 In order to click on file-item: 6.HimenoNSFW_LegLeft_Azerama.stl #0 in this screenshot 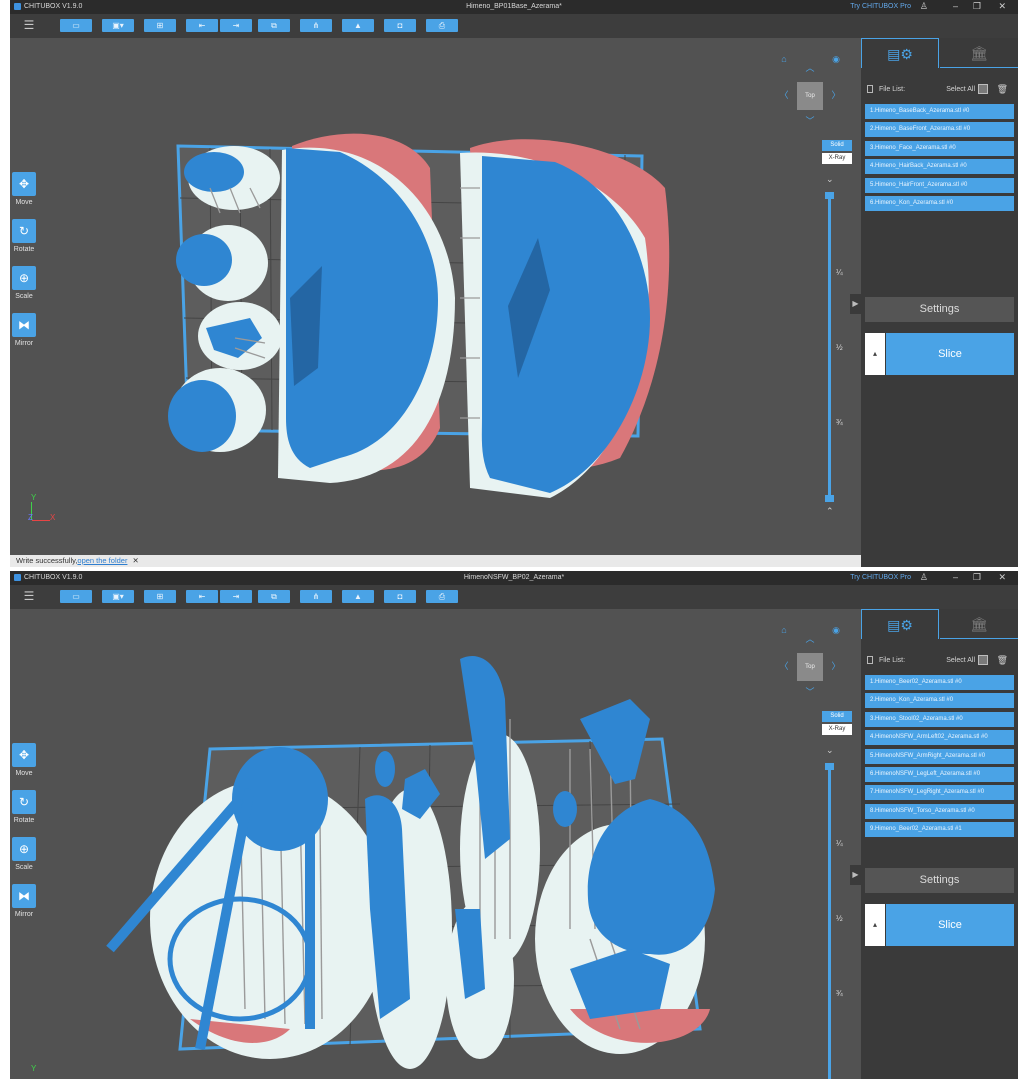, I will do `click(939, 774)`.